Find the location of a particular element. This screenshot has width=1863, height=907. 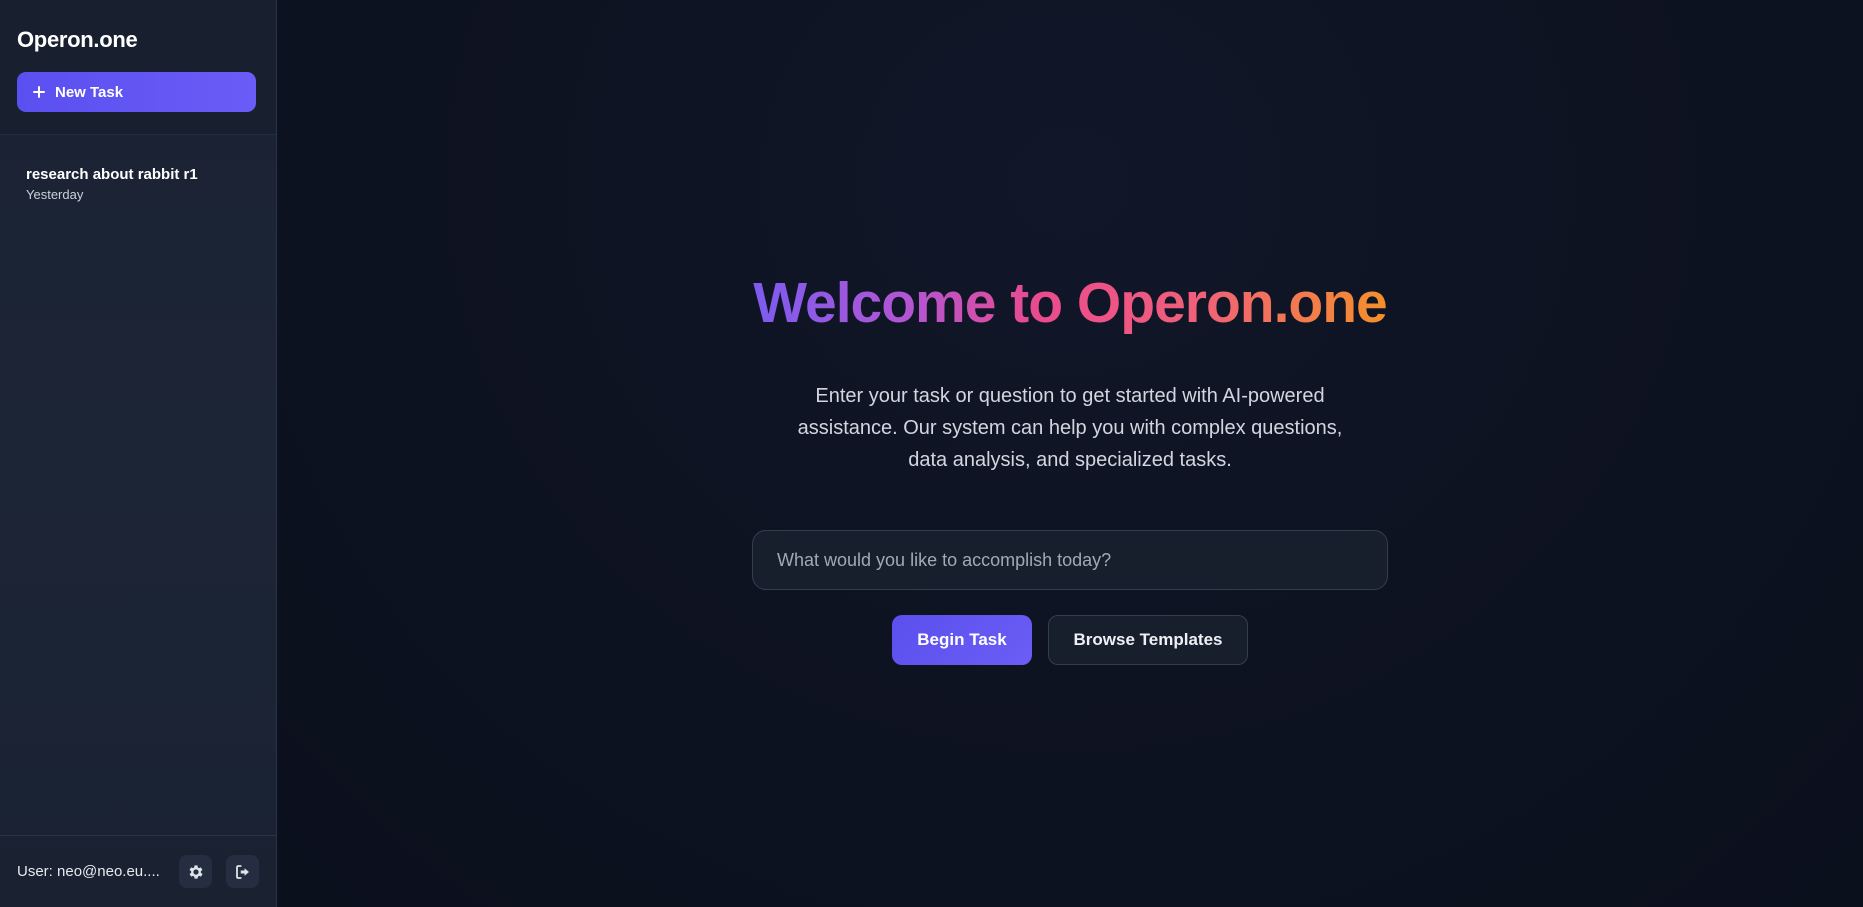

history-item-title: research about rabbit r1 is located at coordinates (112, 174).